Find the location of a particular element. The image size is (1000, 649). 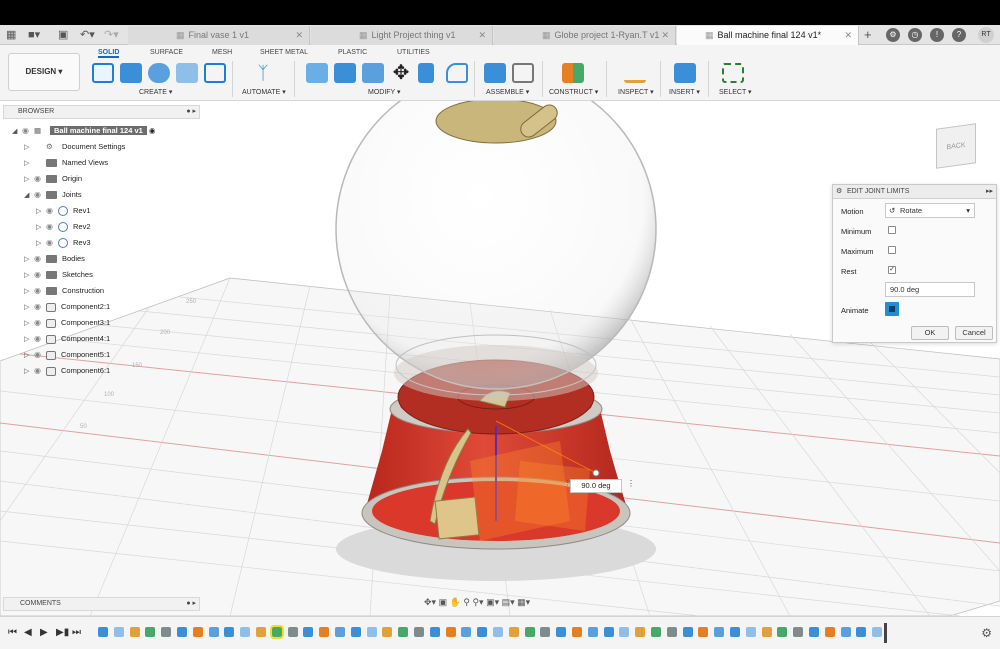

apps-grid-icon: ▦ is located at coordinates (11, 35).